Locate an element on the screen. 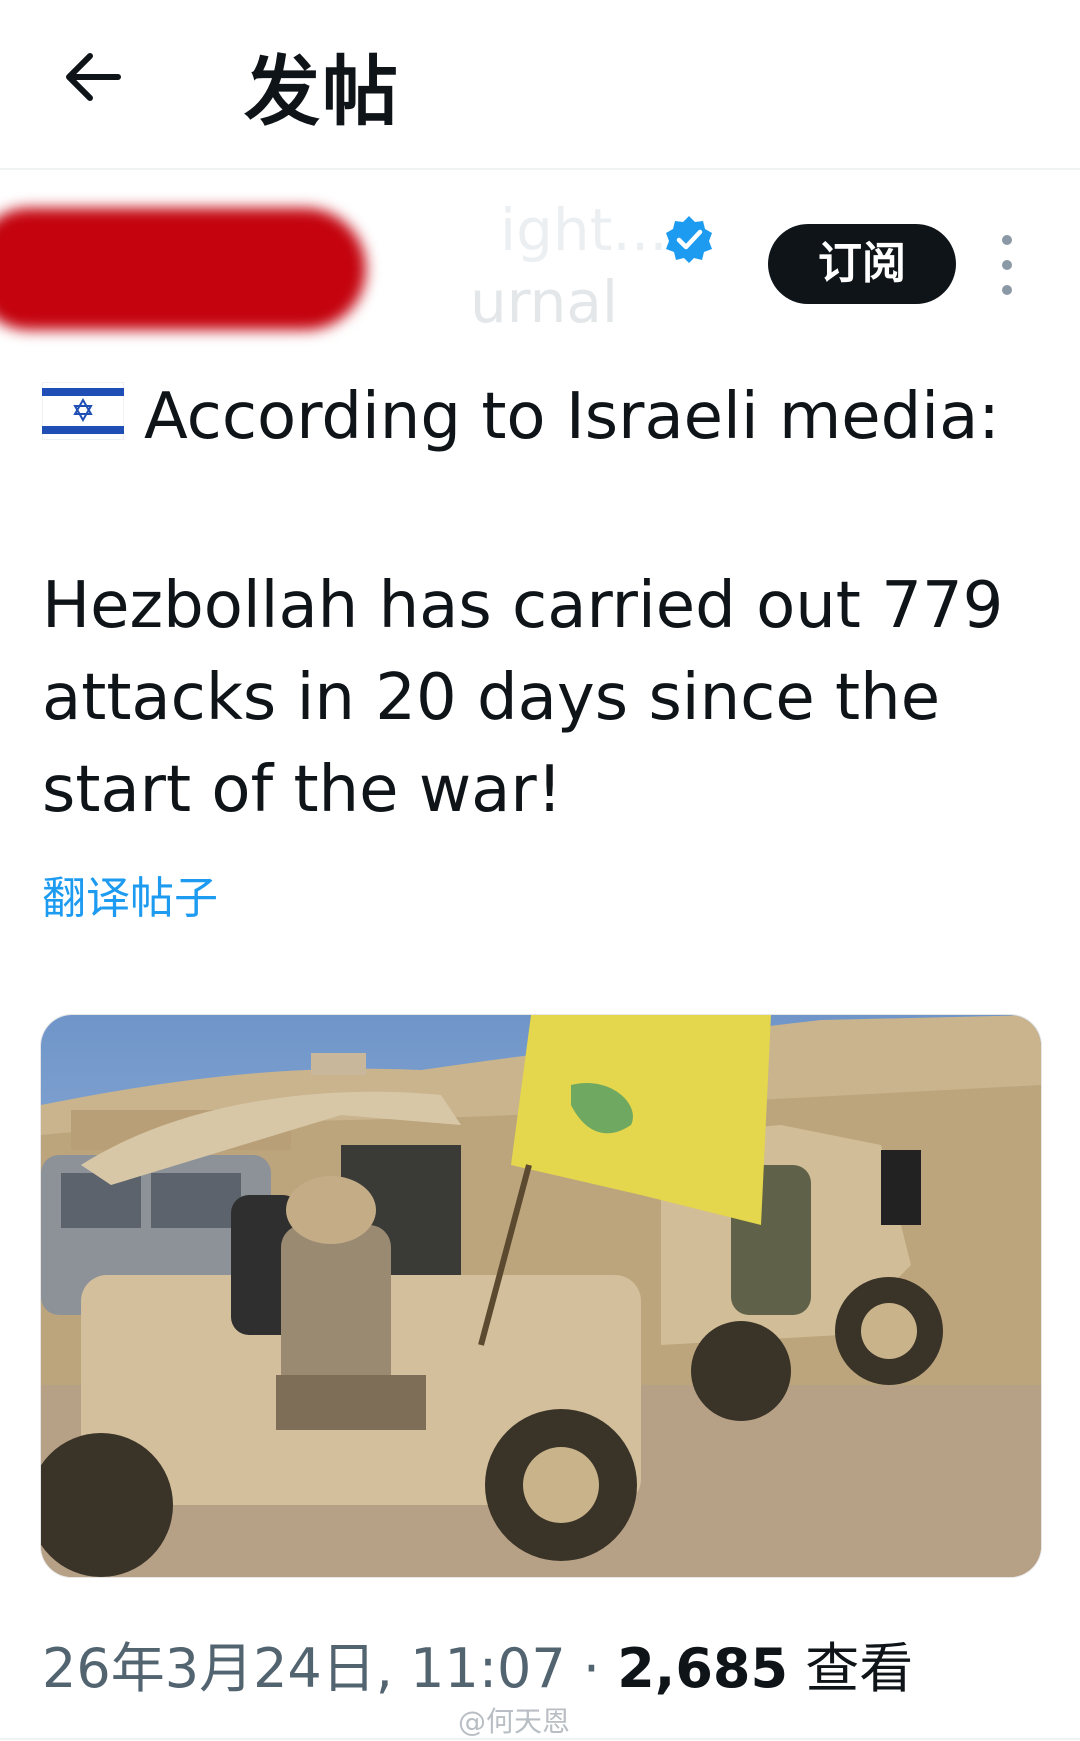 The width and height of the screenshot is (1080, 1741). israel-flag-icon is located at coordinates (83, 411).